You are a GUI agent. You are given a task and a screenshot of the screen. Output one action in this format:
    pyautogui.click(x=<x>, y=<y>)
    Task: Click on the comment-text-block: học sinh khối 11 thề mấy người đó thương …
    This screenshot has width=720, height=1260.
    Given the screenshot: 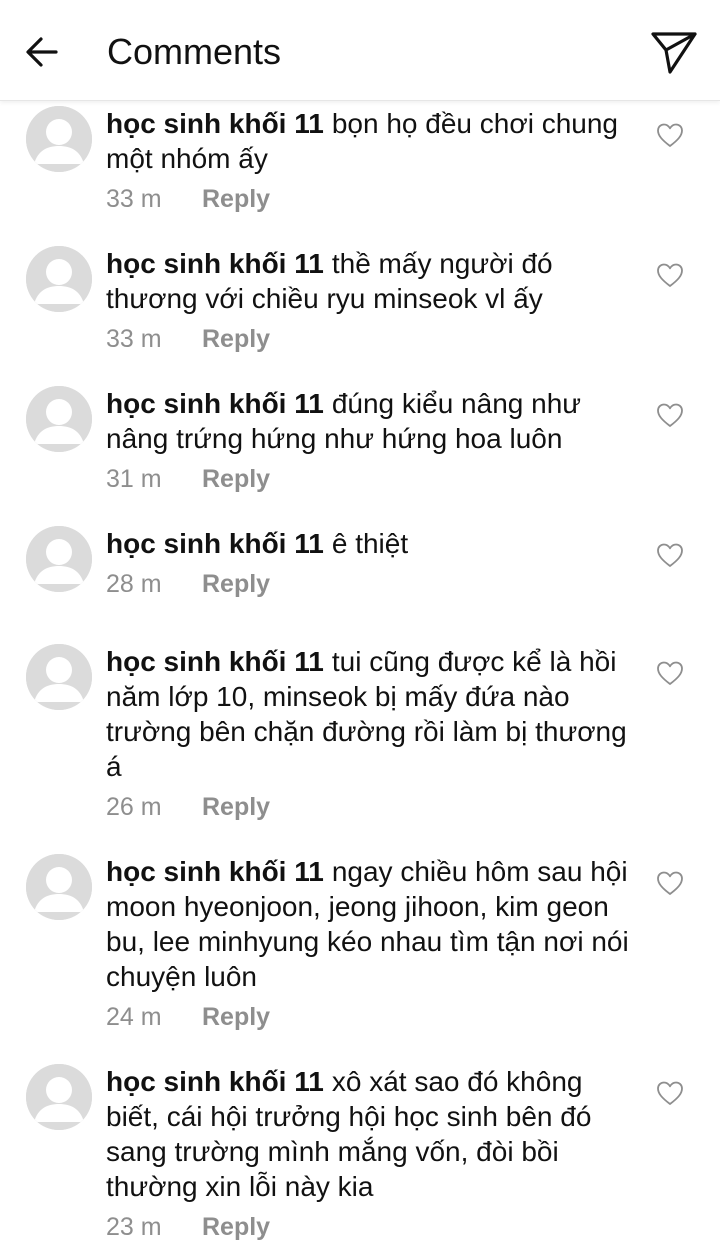 What is the action you would take?
    pyautogui.click(x=371, y=281)
    